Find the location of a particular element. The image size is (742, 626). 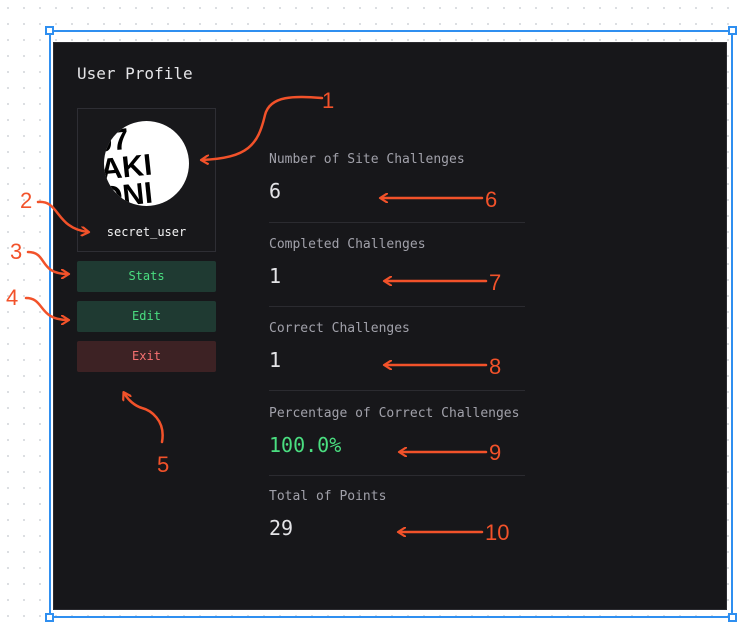

stat-completed-challenges: Completed Challenges 1 is located at coordinates (397, 262).